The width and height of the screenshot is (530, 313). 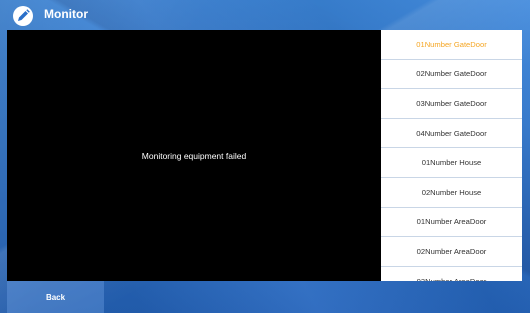 What do you see at coordinates (451, 133) in the screenshot?
I see `list-item: 04Number GateDoor` at bounding box center [451, 133].